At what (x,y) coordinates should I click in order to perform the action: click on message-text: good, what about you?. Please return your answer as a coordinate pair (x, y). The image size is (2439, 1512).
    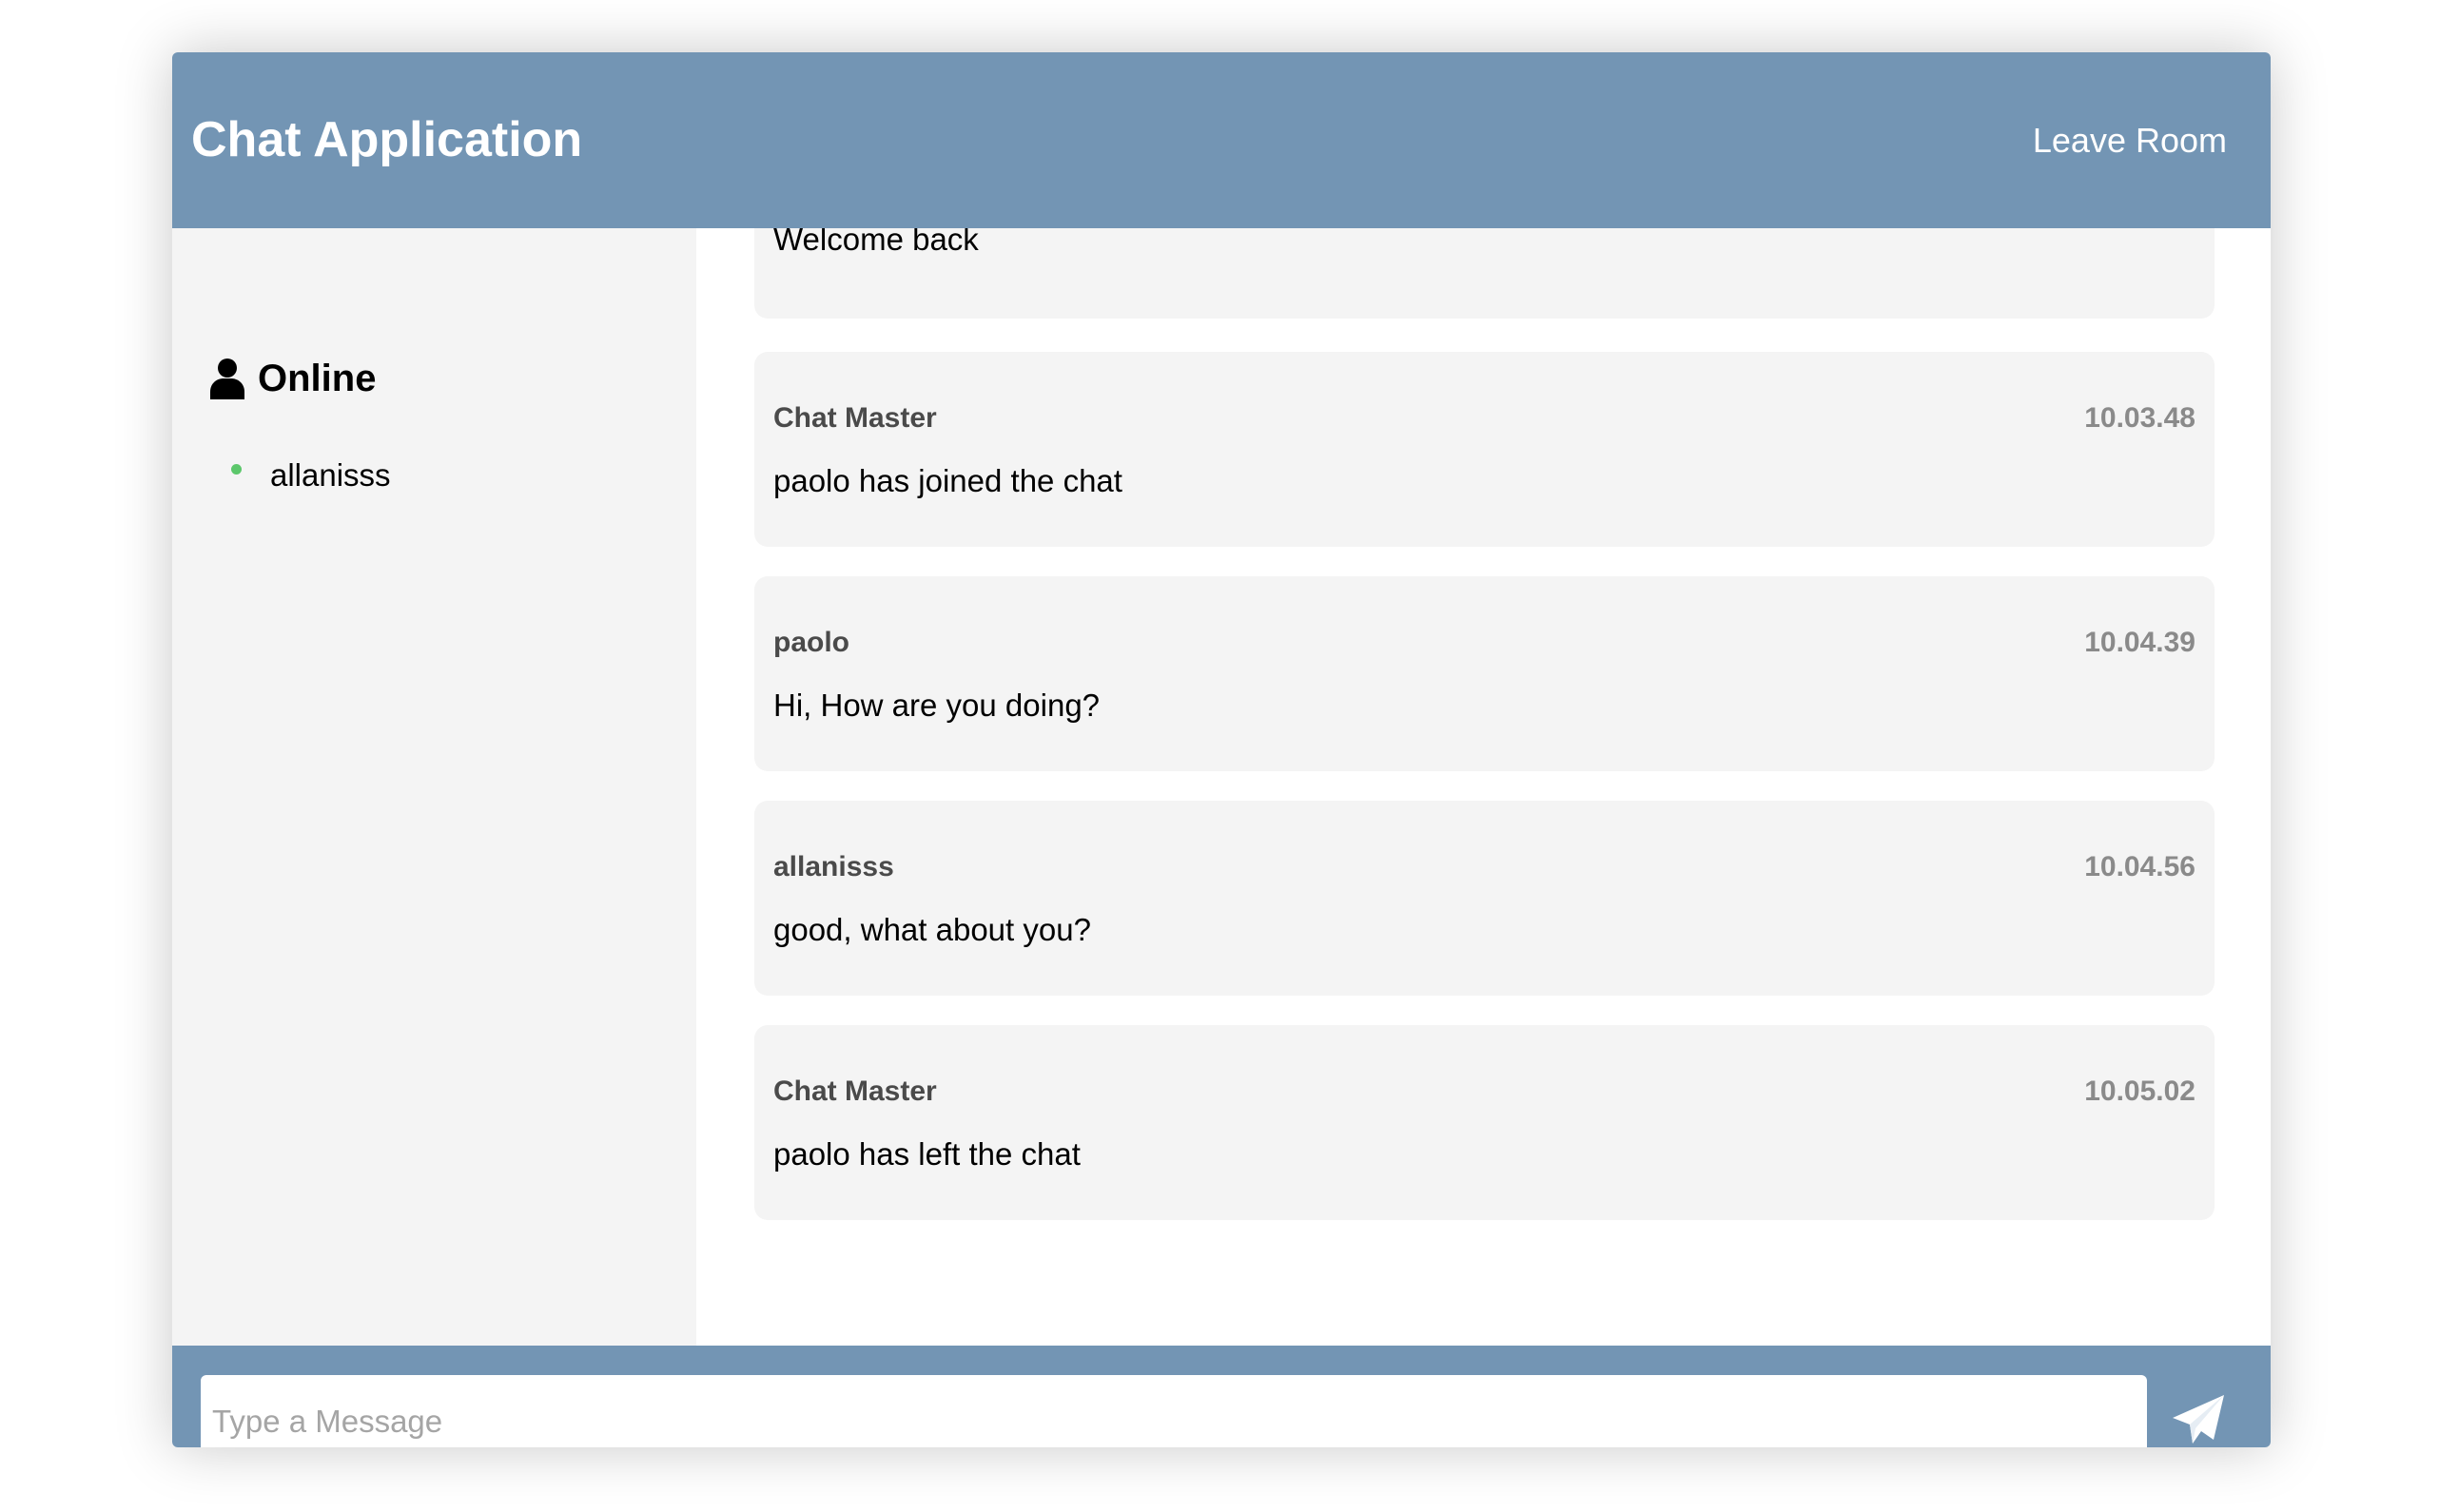
    Looking at the image, I should click on (932, 929).